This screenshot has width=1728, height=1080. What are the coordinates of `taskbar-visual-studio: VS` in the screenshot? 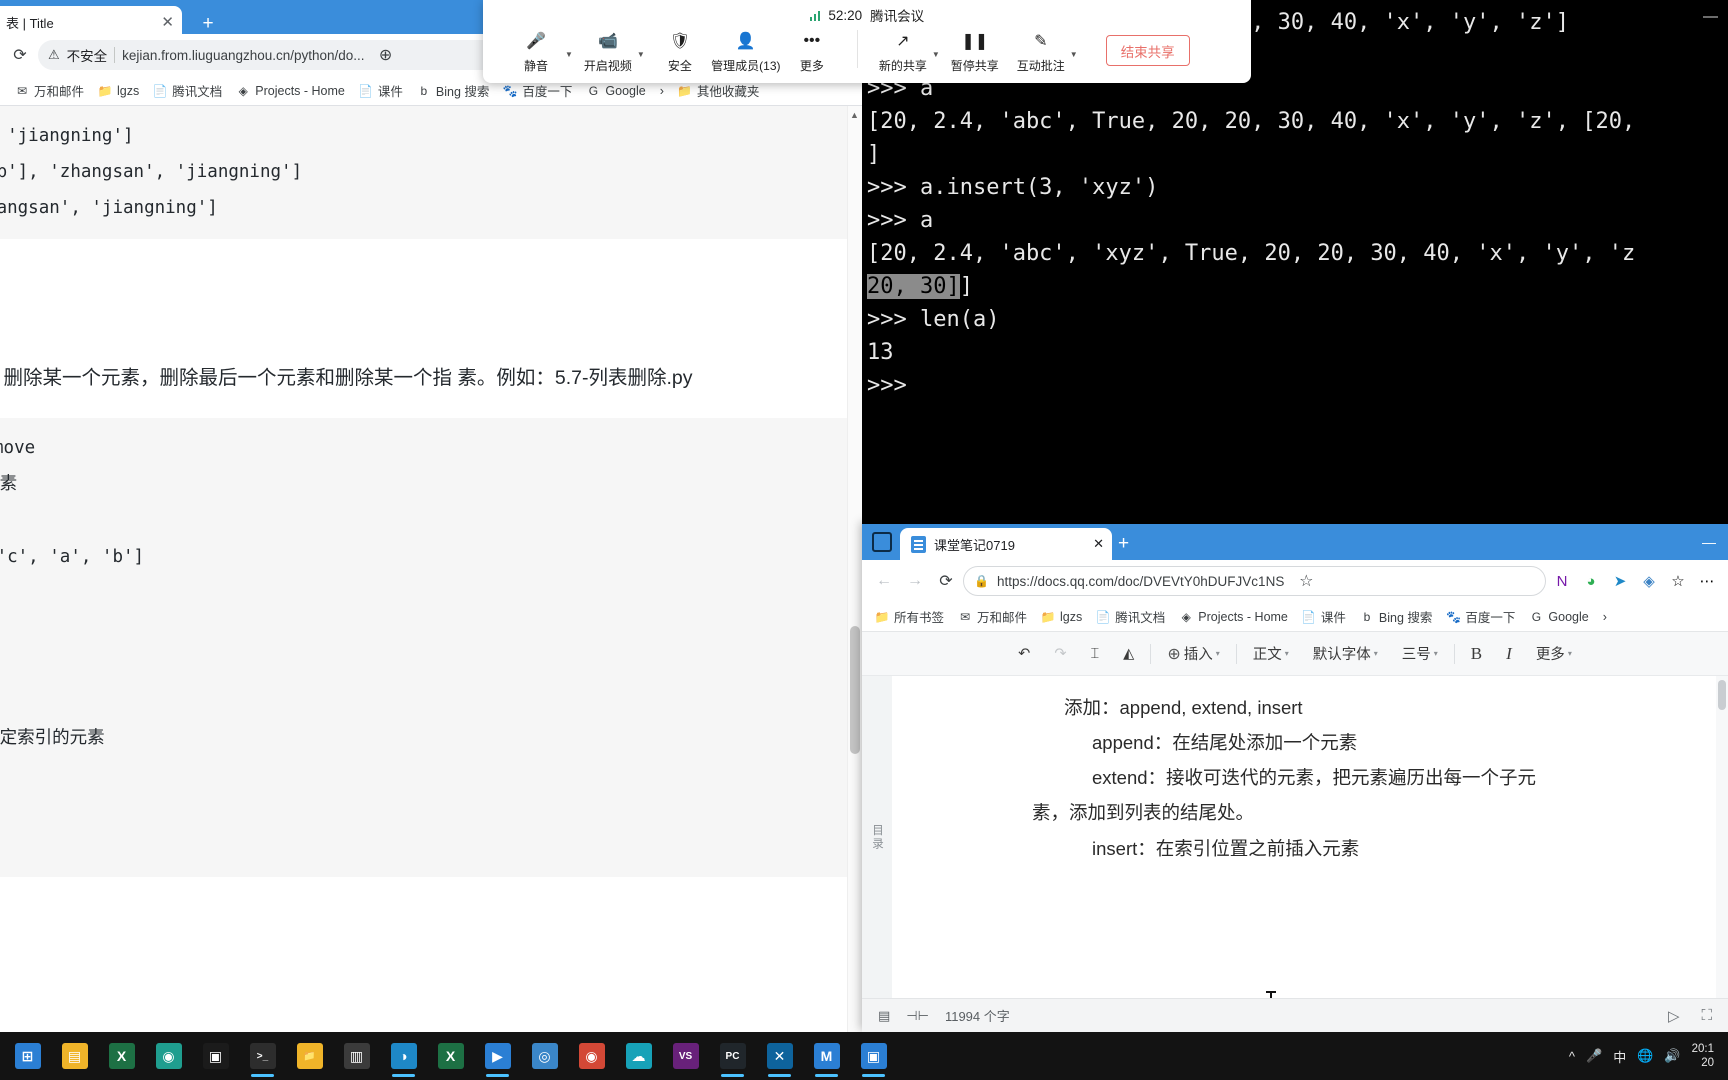 It's located at (685, 1056).